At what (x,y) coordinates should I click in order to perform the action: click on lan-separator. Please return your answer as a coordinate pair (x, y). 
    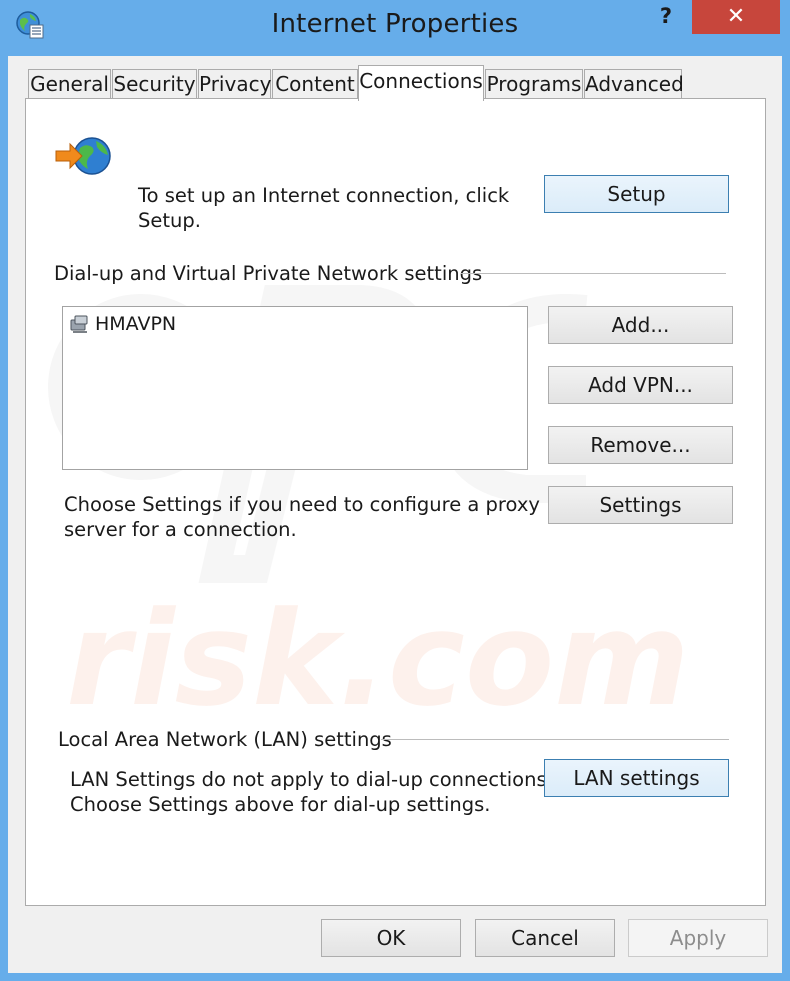
    Looking at the image, I should click on (555, 739).